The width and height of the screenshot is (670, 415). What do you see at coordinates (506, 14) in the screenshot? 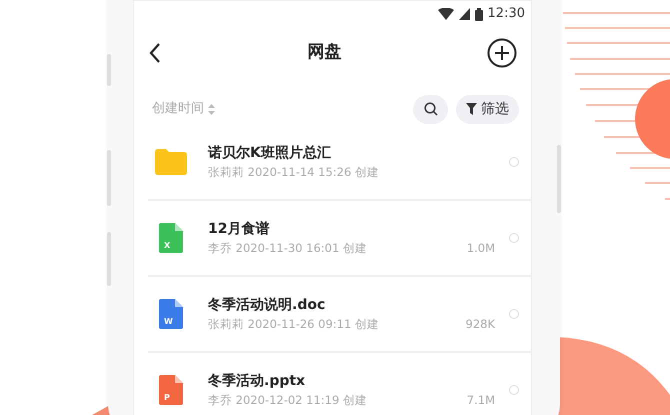
I see `status-time: 12:30` at bounding box center [506, 14].